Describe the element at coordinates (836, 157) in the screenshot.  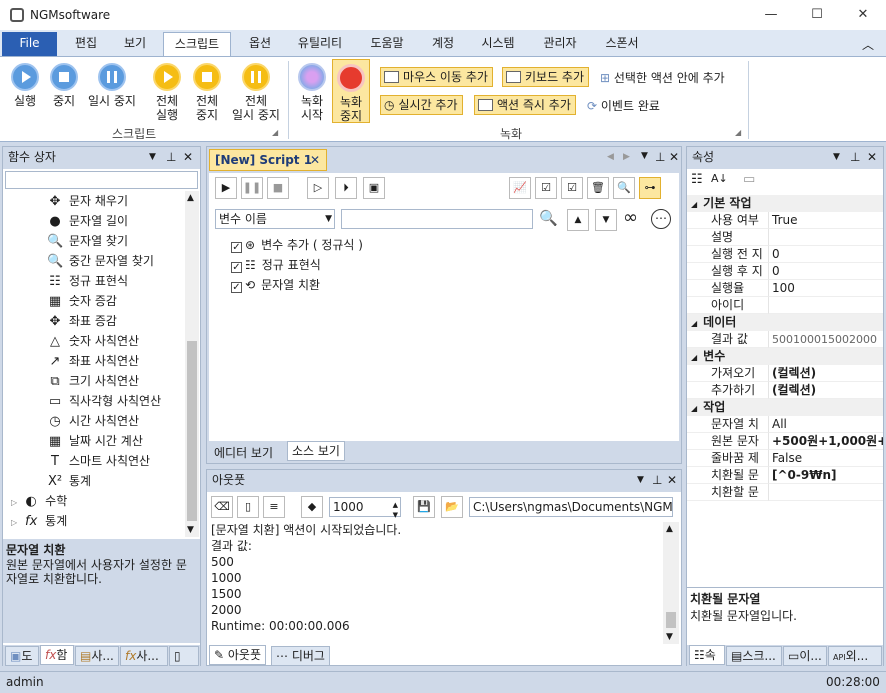
I see `panel-menu-icon: ▼` at that location.